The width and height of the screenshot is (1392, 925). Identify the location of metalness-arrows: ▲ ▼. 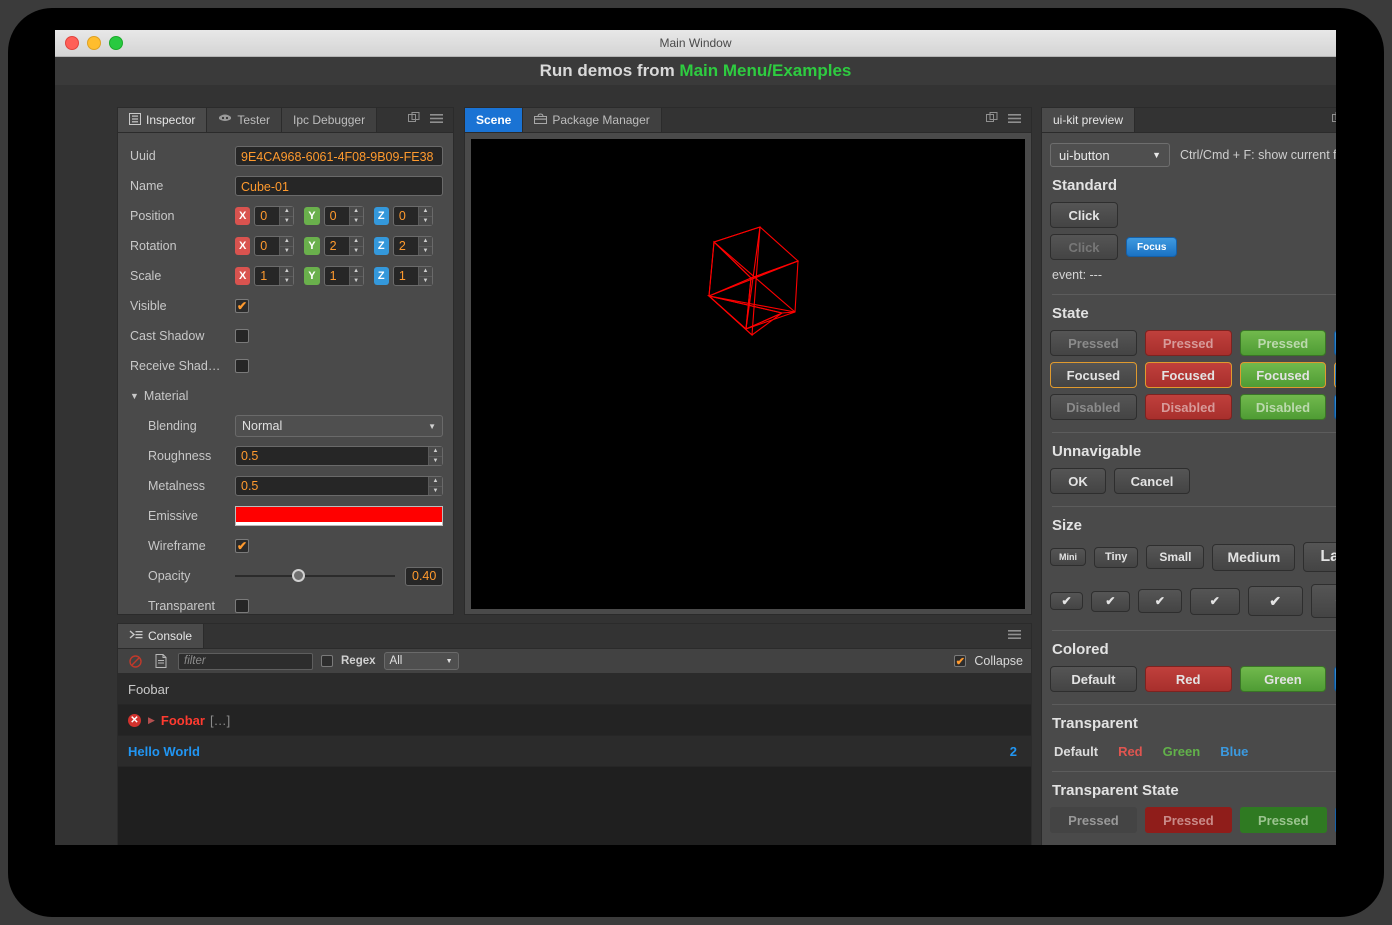
(435, 486).